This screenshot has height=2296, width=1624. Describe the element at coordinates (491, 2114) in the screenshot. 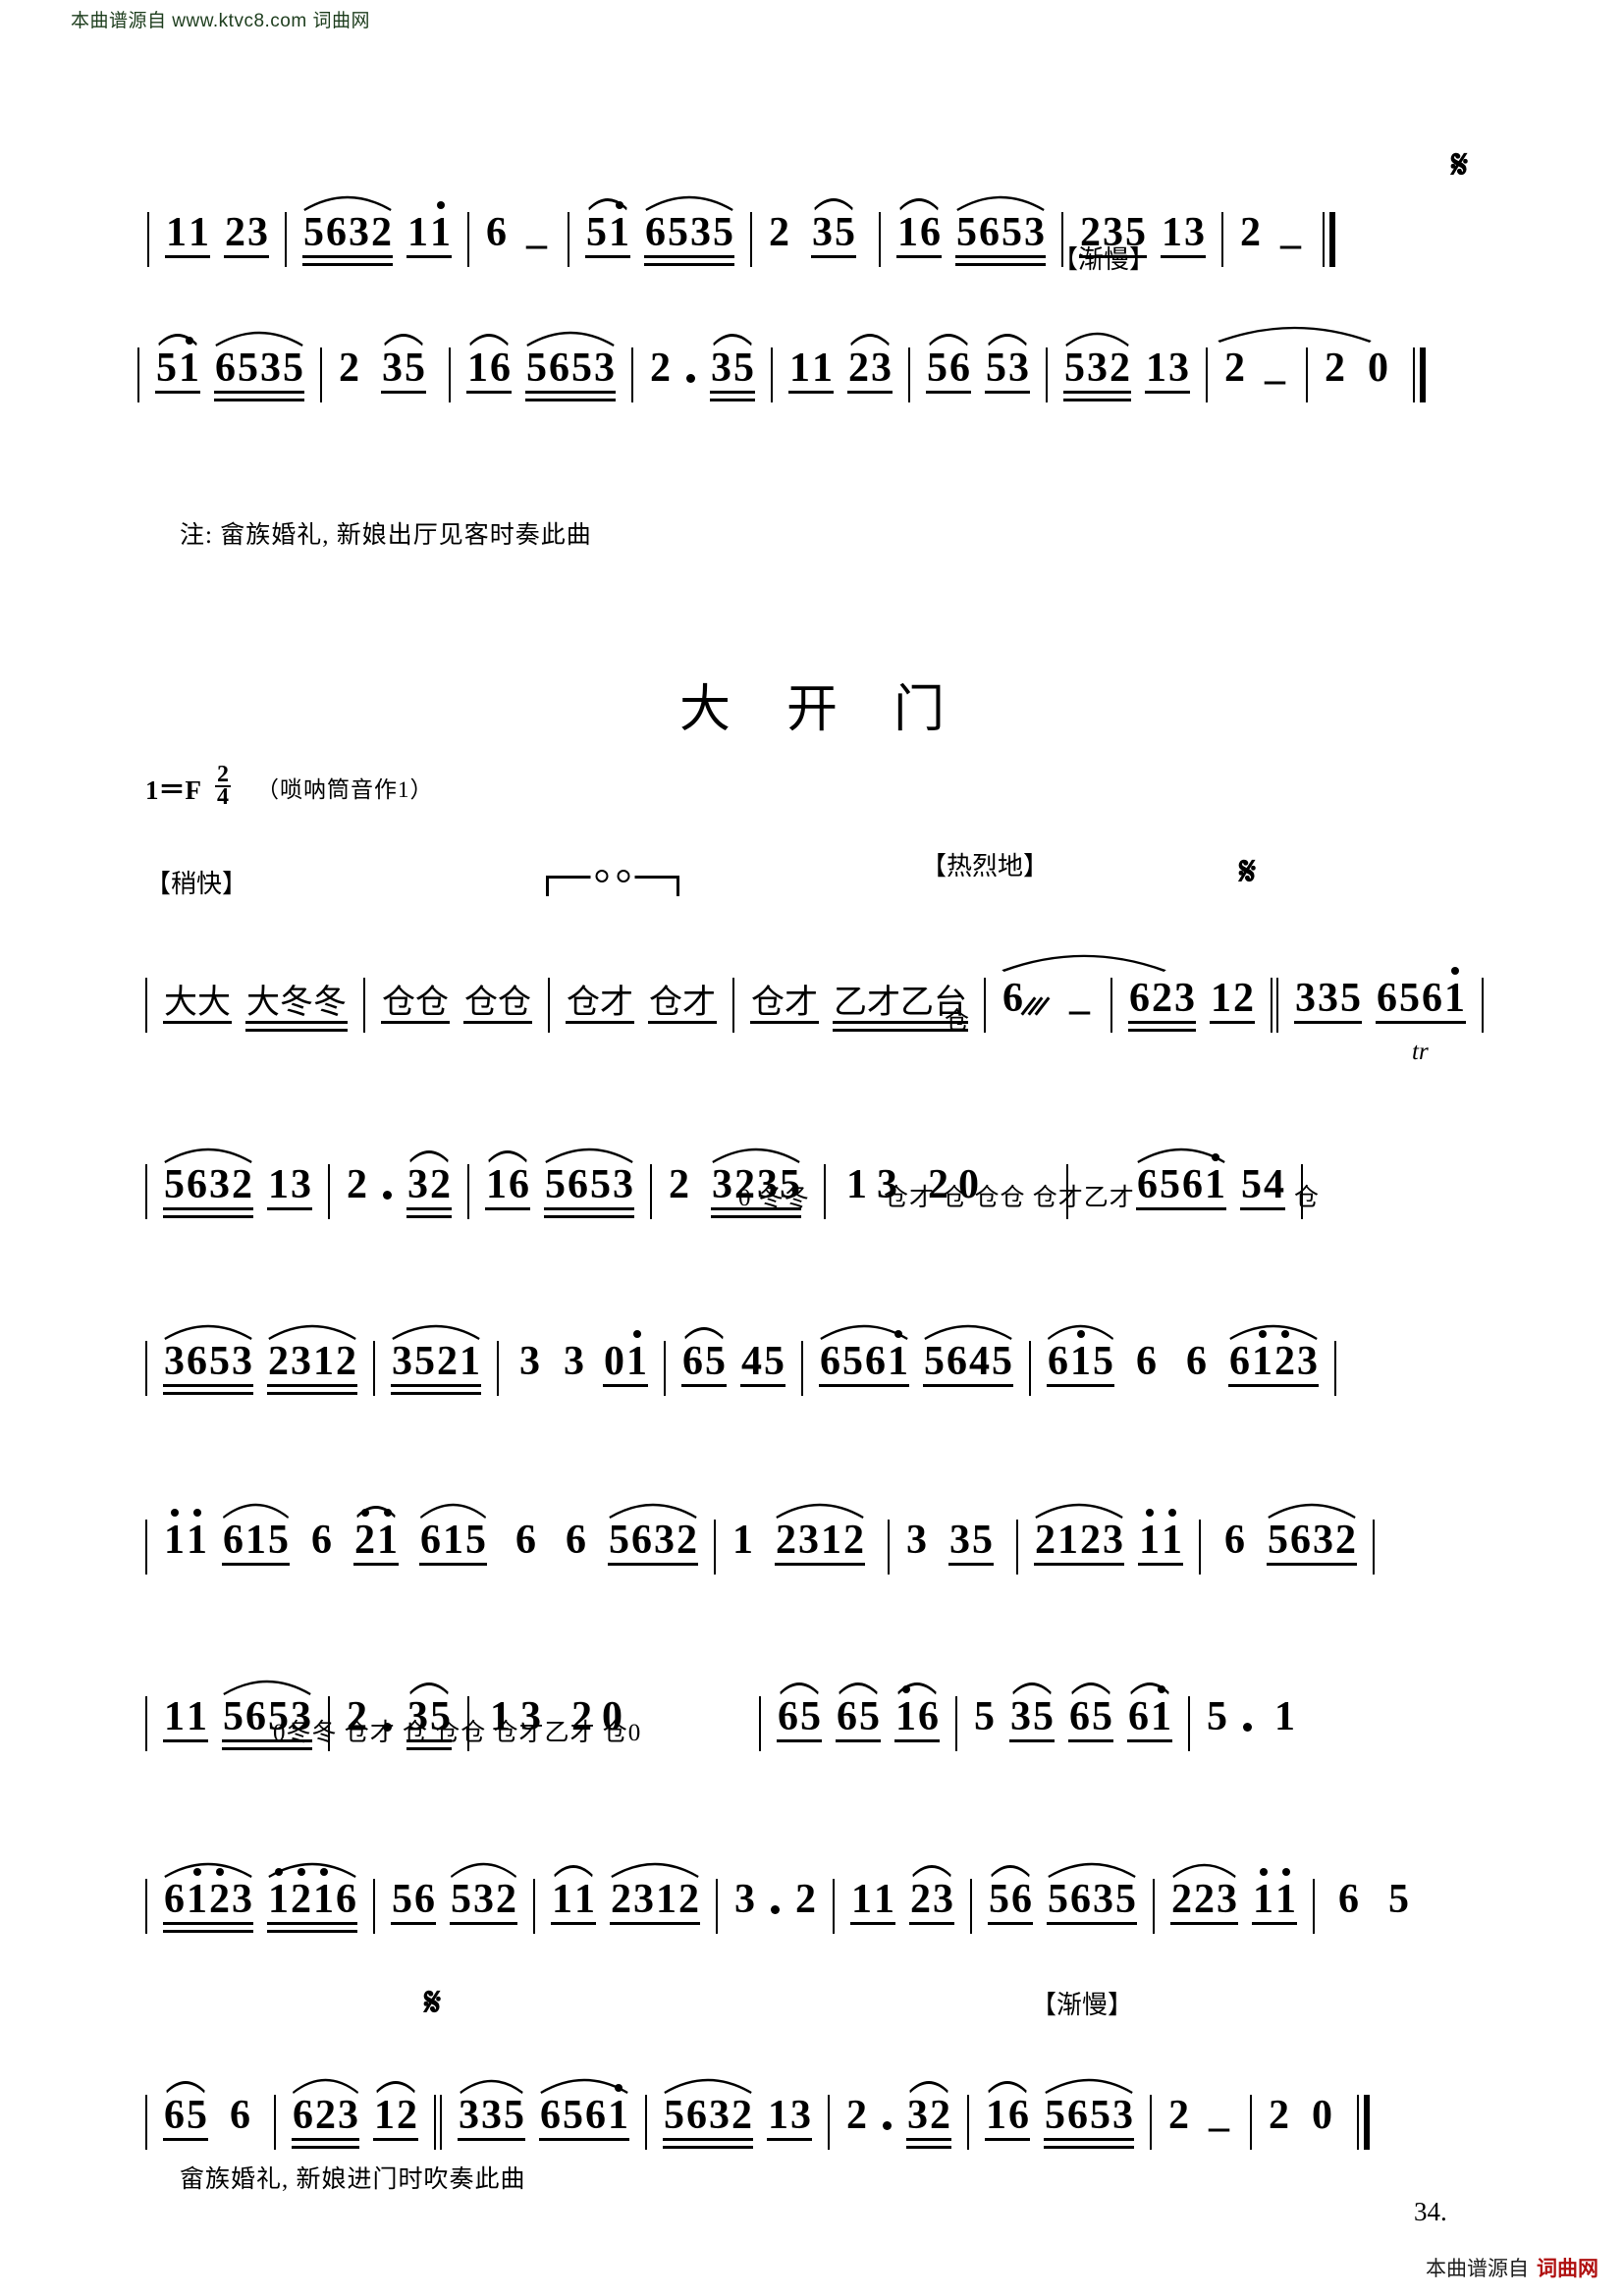

I see `note-group: 3 3 5` at that location.